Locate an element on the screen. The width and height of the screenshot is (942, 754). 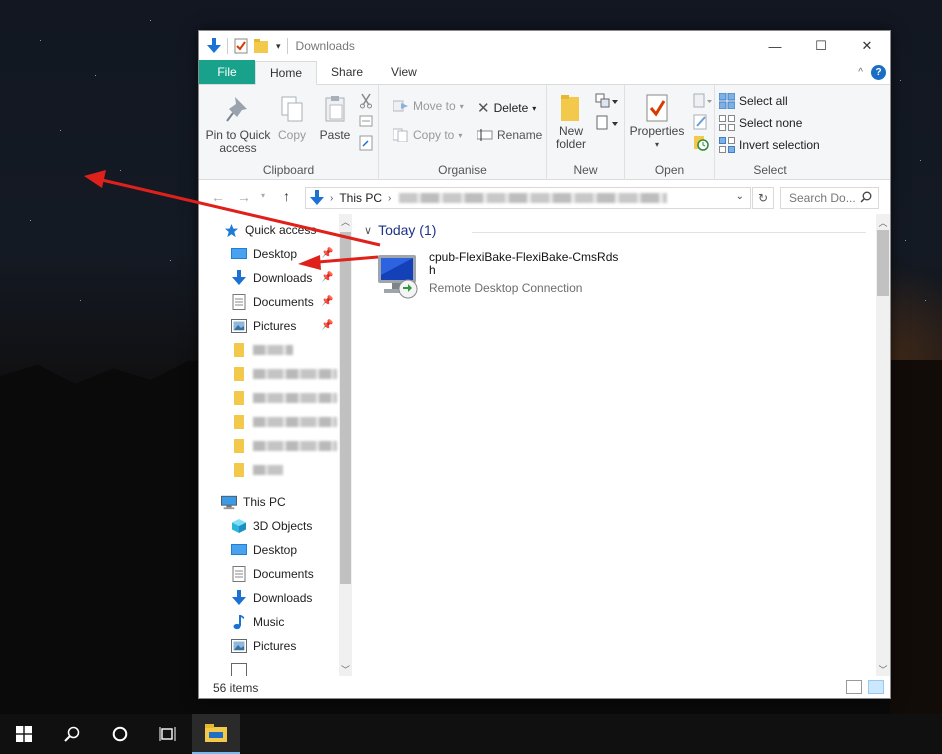
back-arrow-icon: ← is located at coordinates (218, 197).